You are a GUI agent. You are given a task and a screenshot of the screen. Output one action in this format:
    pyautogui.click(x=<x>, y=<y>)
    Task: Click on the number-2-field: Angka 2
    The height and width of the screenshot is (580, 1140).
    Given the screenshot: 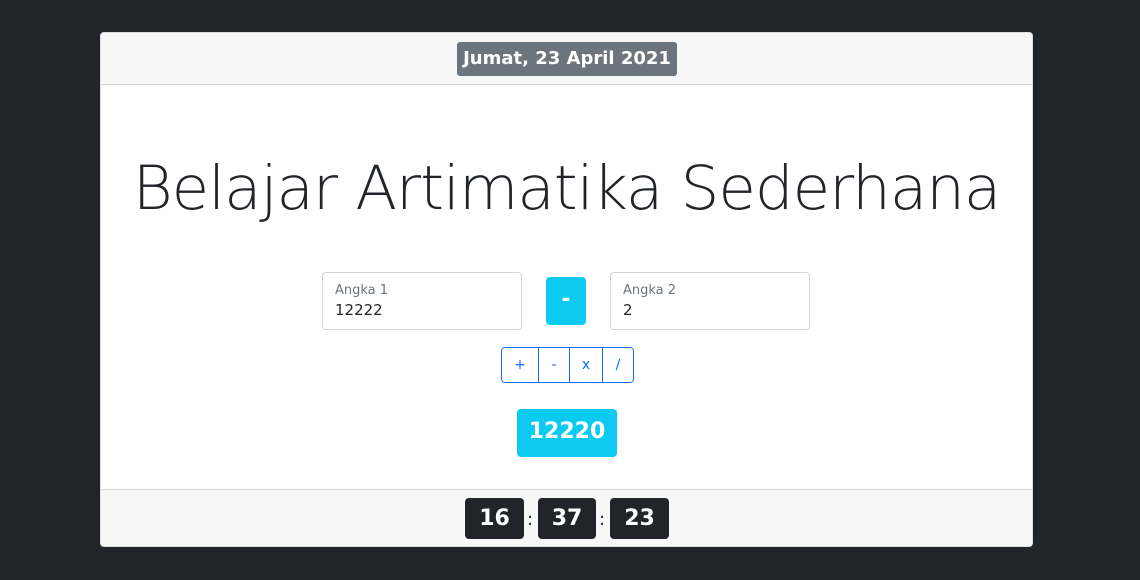 What is the action you would take?
    pyautogui.click(x=710, y=301)
    